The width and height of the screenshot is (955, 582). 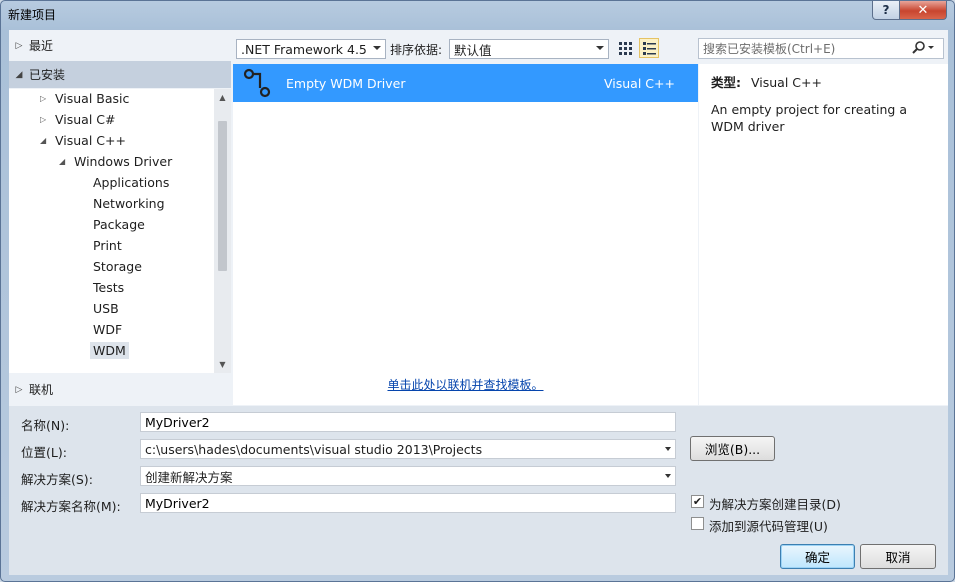 What do you see at coordinates (786, 82) in the screenshot?
I see `type-value: Visual C++` at bounding box center [786, 82].